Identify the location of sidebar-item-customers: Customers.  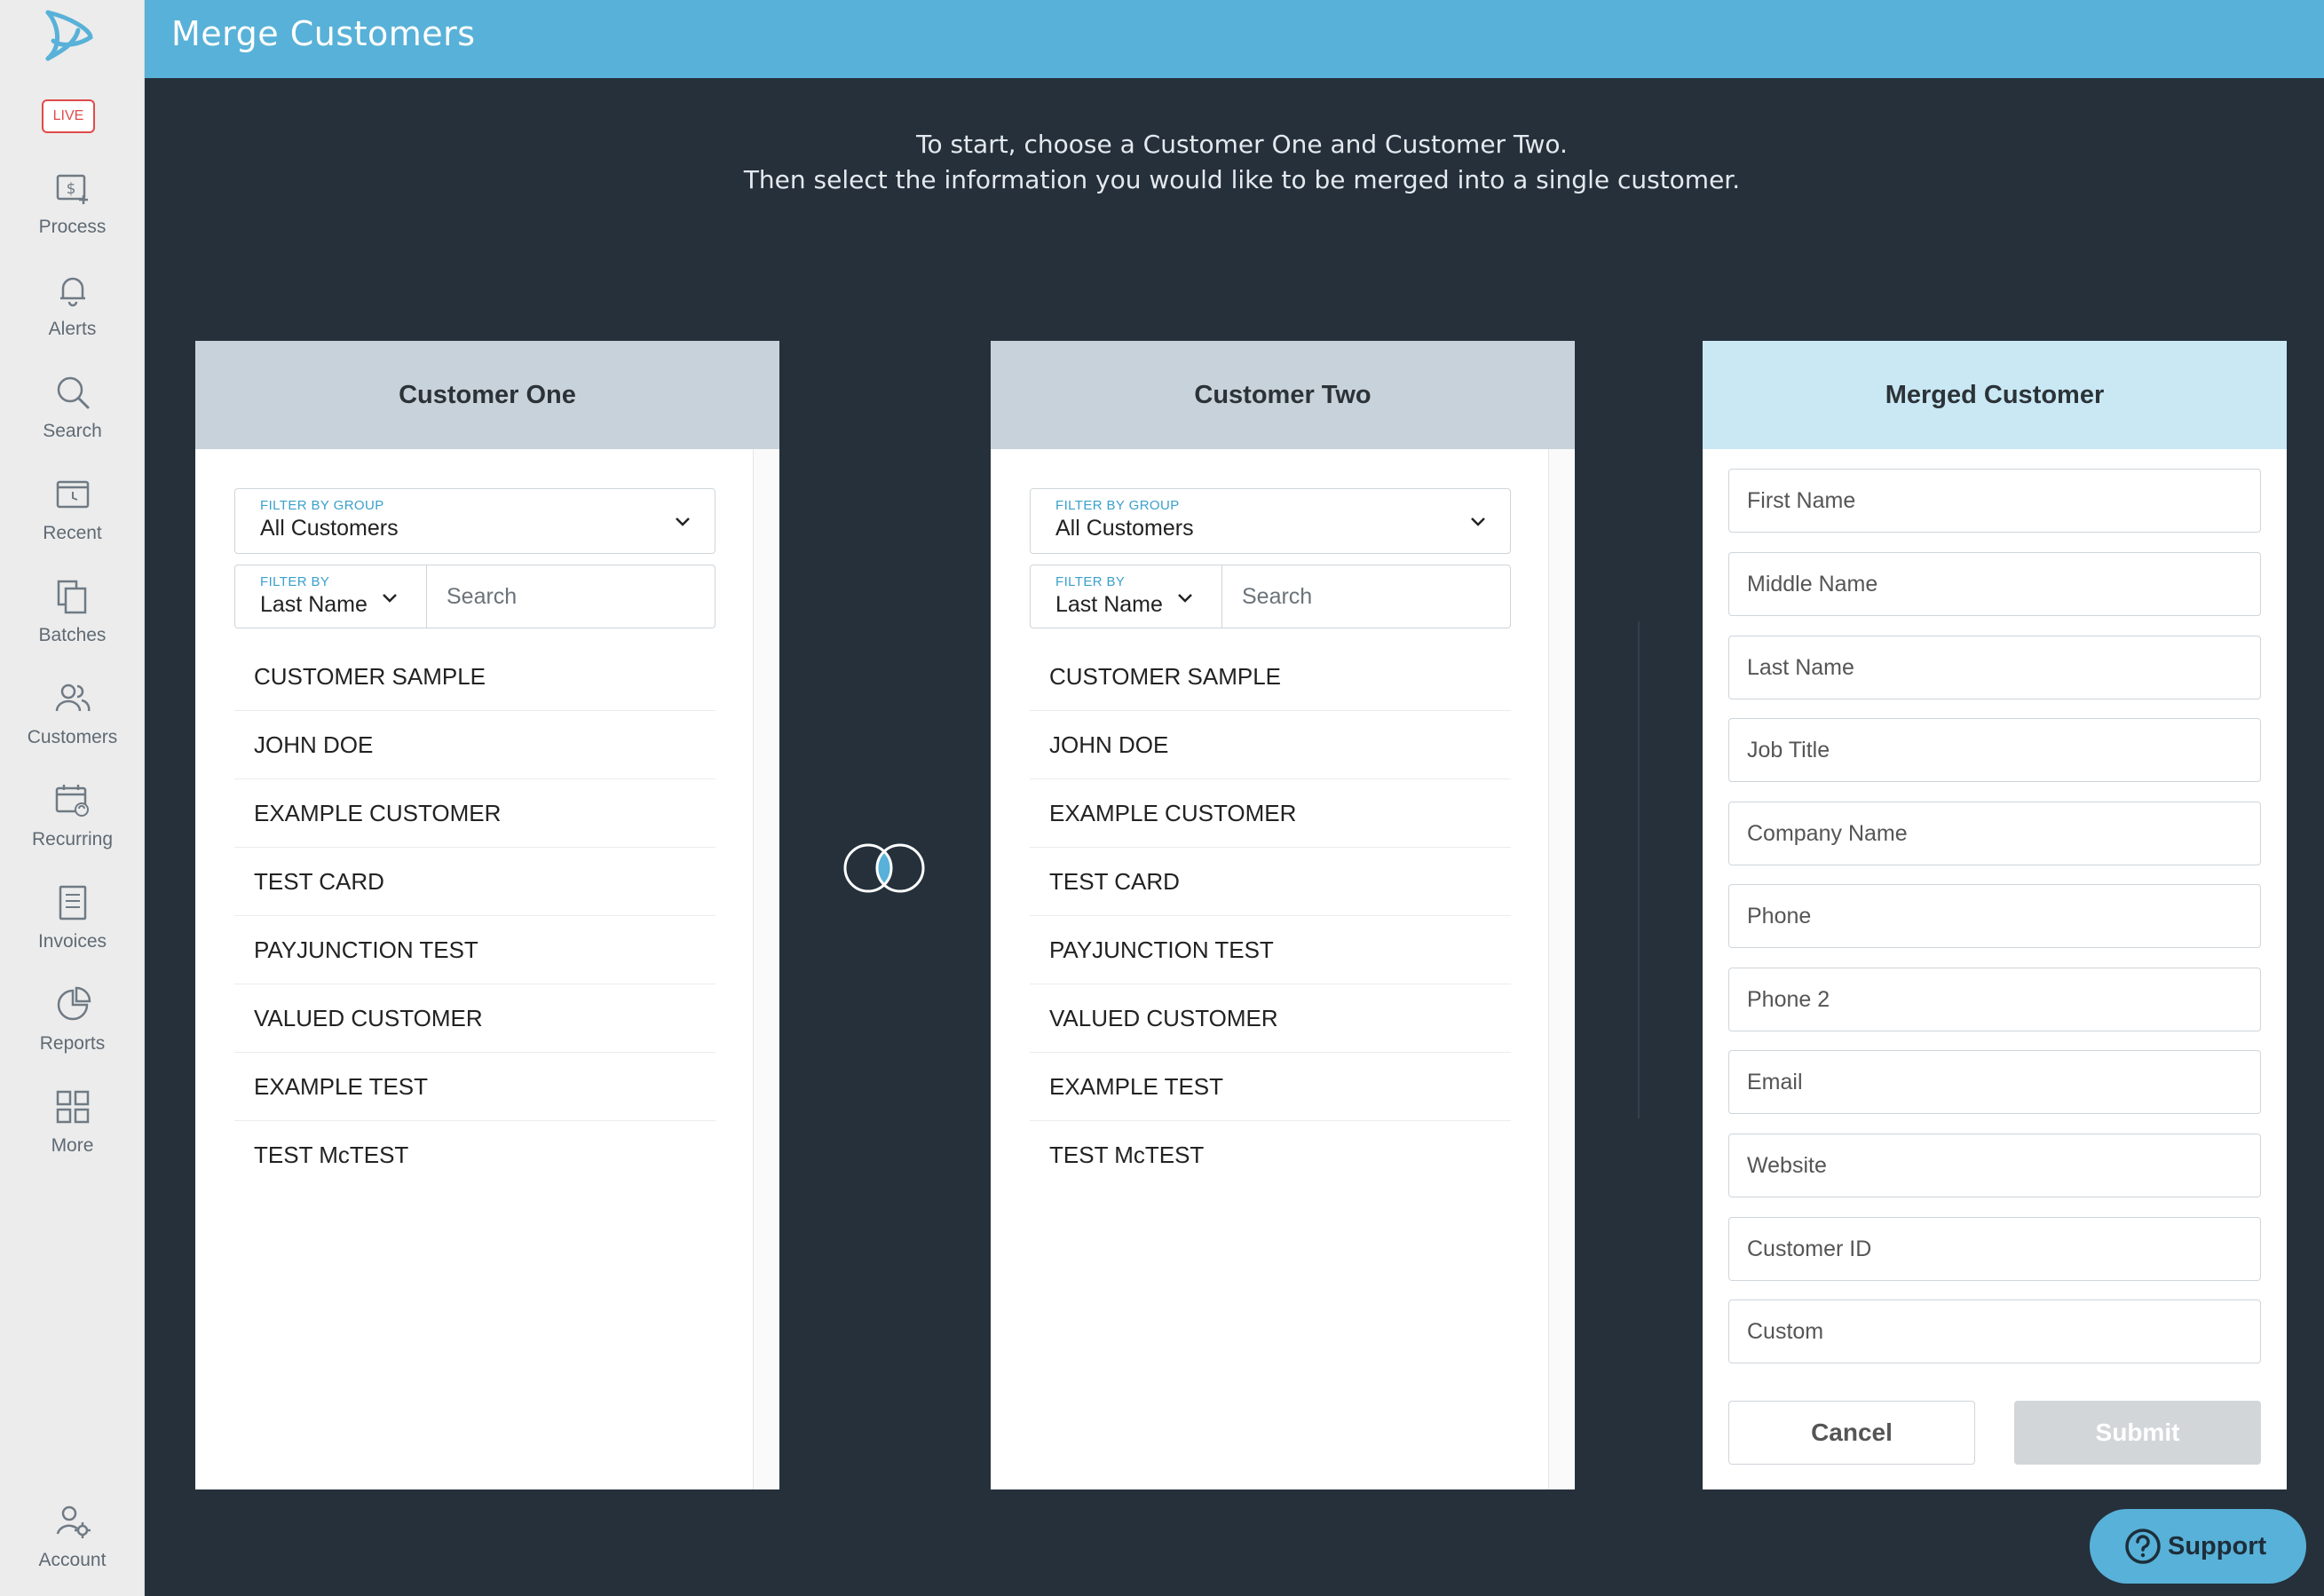
(72, 728).